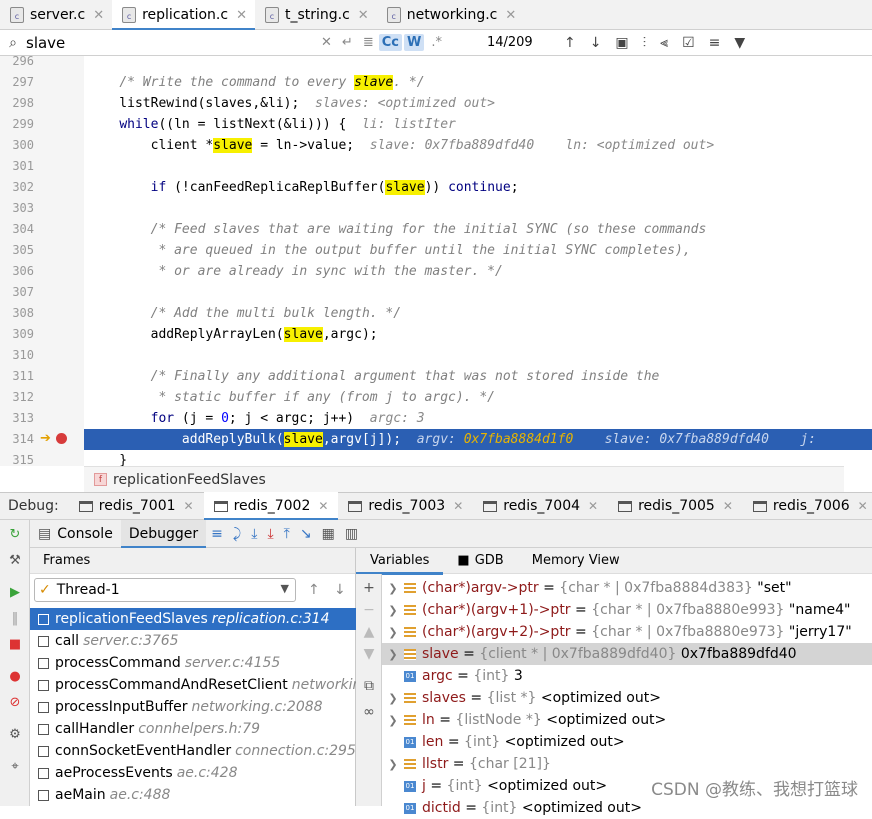 The height and width of the screenshot is (819, 872). I want to click on multiline-icon: ≣, so click(368, 42).